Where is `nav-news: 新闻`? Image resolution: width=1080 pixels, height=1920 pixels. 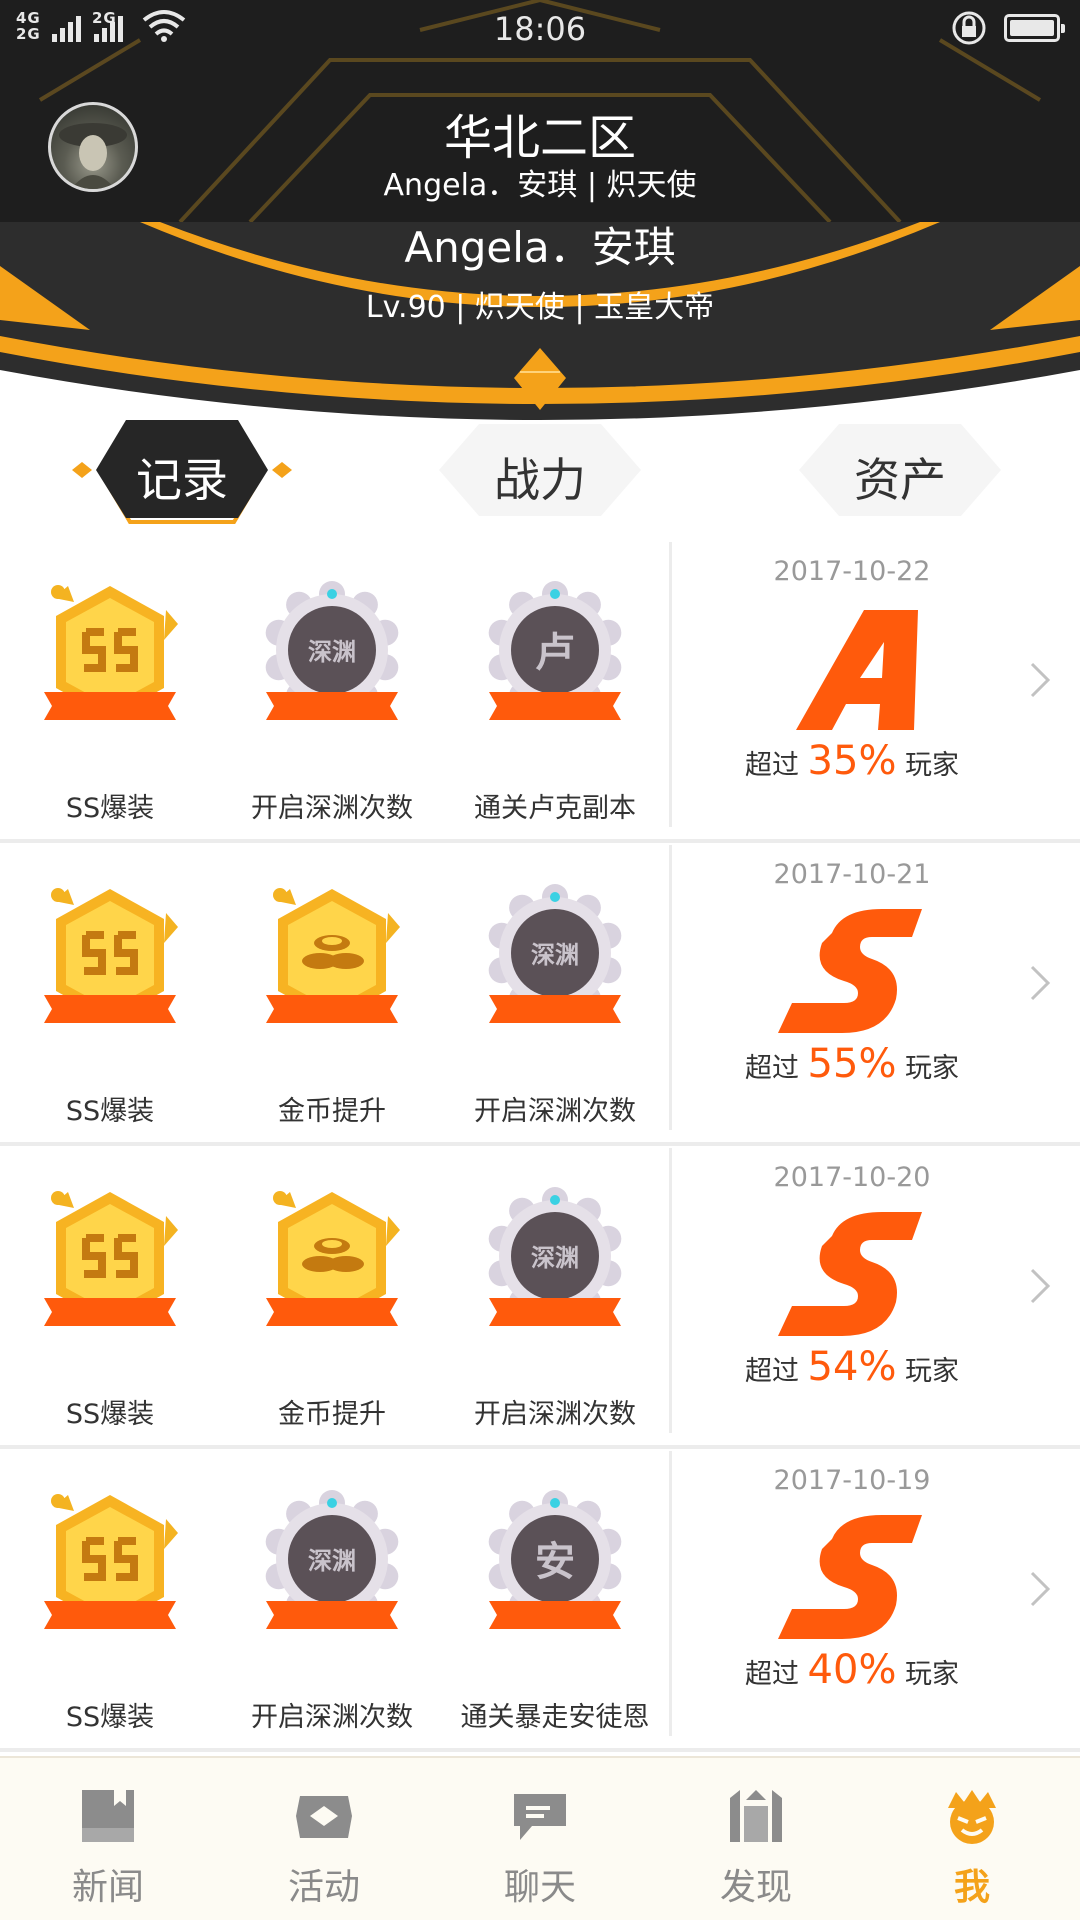 nav-news: 新闻 is located at coordinates (108, 1839).